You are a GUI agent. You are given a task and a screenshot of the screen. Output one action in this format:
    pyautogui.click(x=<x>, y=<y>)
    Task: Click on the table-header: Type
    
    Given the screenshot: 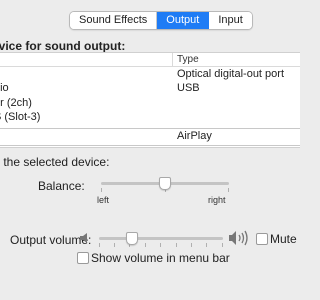 What is the action you would take?
    pyautogui.click(x=150, y=60)
    